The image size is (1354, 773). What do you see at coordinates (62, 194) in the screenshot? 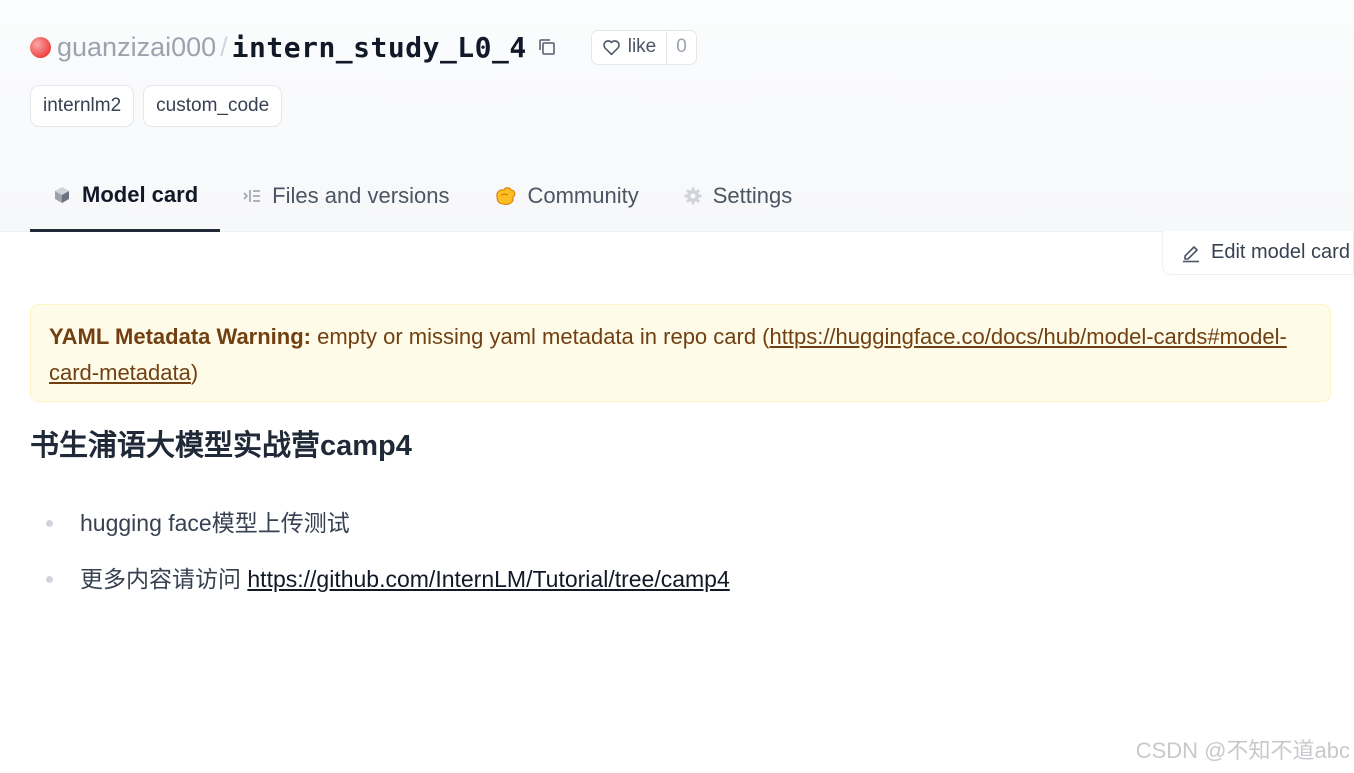
I see `cube-icon` at bounding box center [62, 194].